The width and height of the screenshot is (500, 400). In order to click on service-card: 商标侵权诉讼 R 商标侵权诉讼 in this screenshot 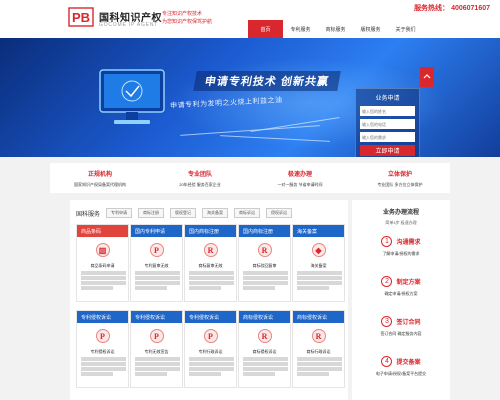, I will do `click(264, 349)`.